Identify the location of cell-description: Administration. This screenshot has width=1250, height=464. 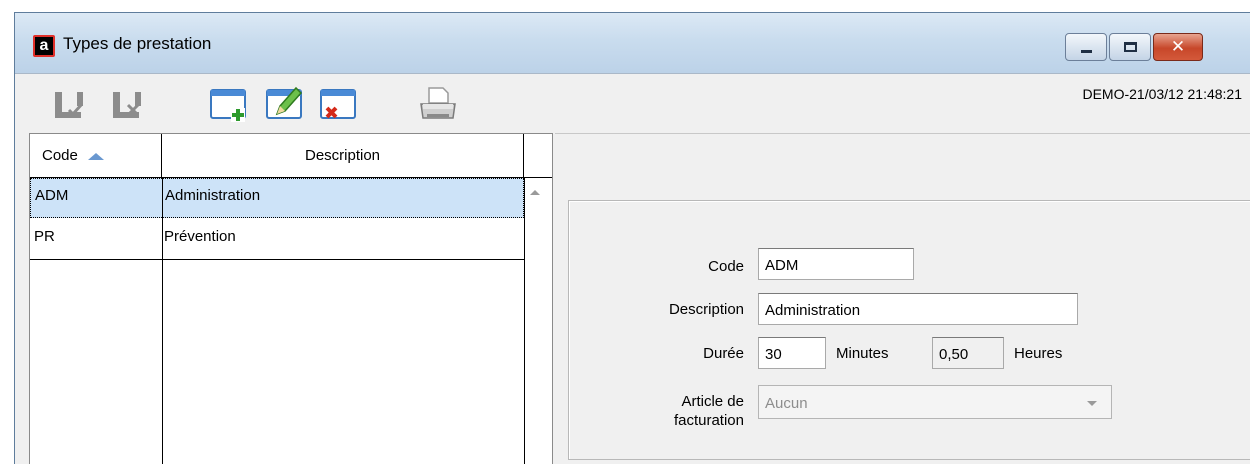
(213, 195).